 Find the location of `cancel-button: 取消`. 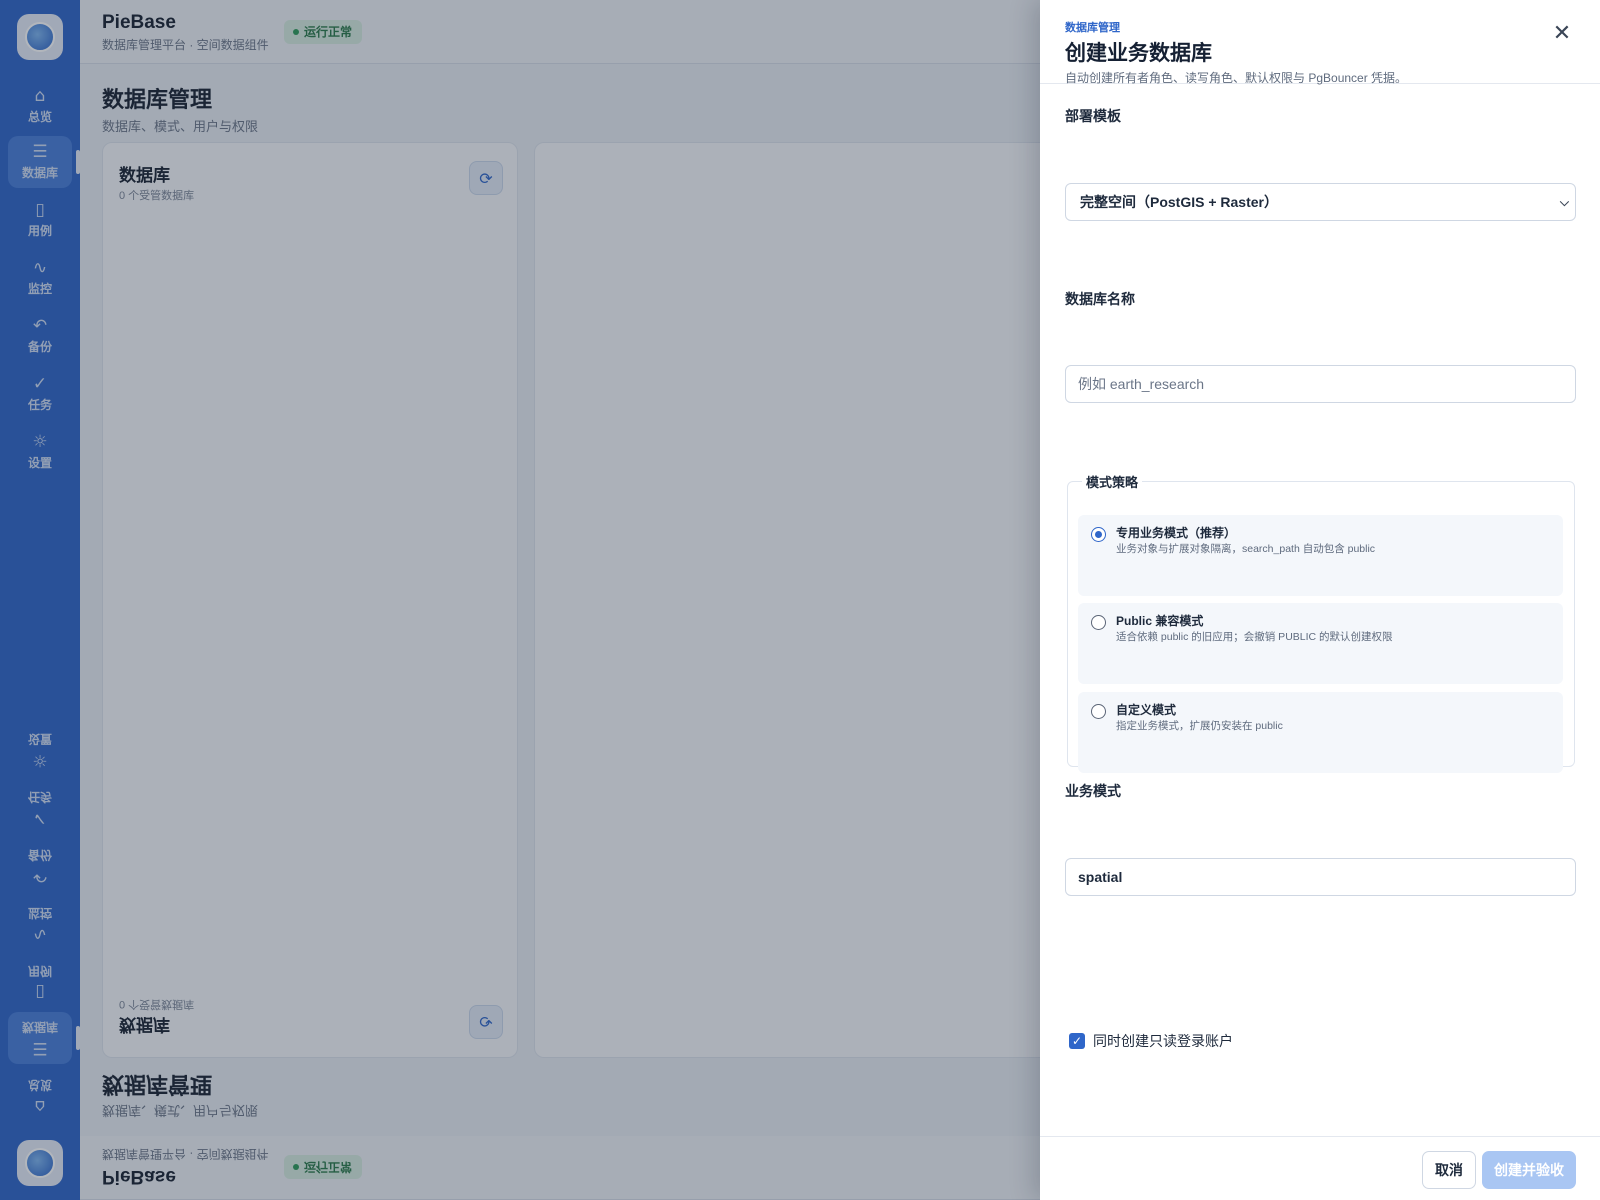

cancel-button: 取消 is located at coordinates (1449, 1170).